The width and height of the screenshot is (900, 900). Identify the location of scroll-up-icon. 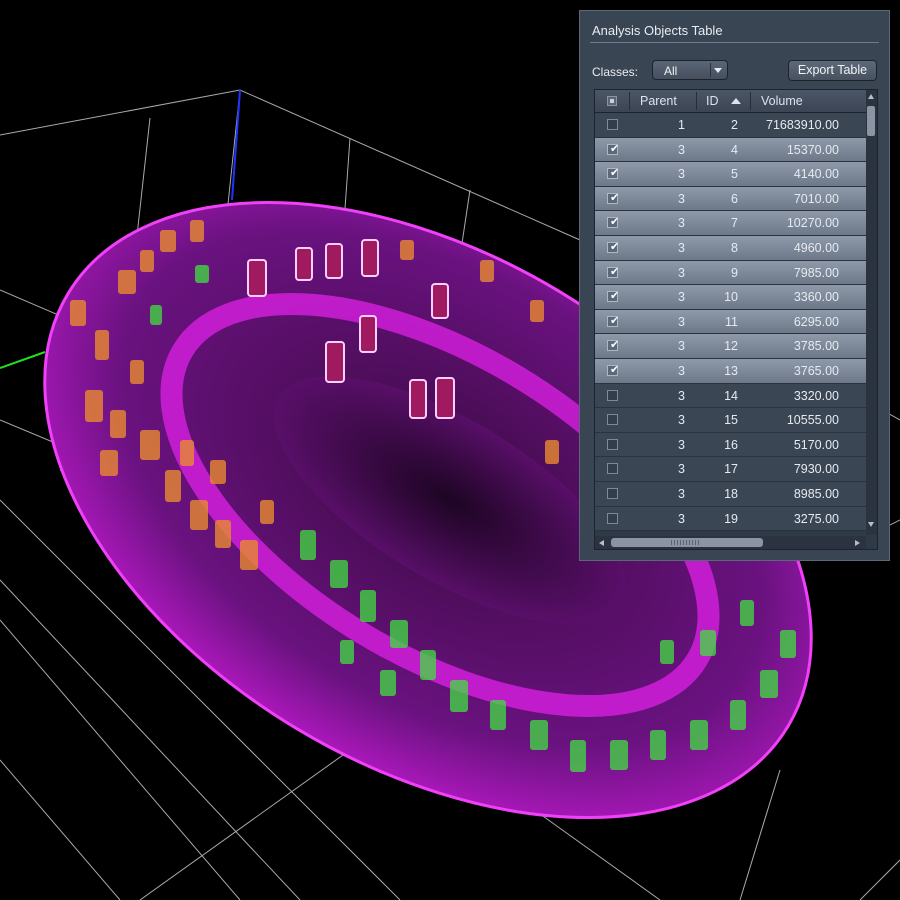
(871, 96).